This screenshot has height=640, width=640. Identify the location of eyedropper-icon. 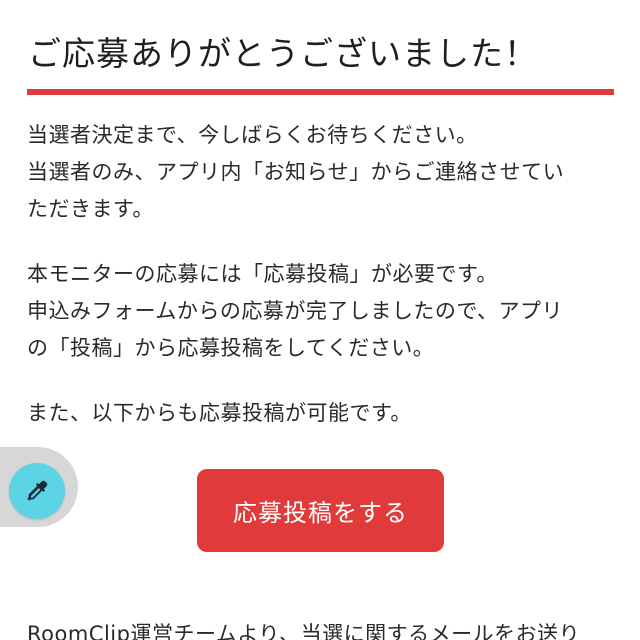
(37, 490).